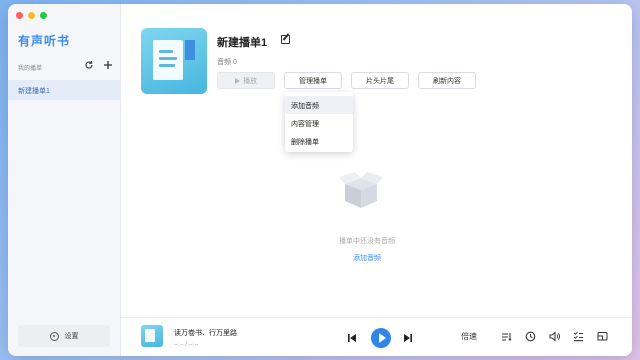 The image size is (640, 360). Describe the element at coordinates (361, 190) in the screenshot. I see `empty-box-icon` at that location.